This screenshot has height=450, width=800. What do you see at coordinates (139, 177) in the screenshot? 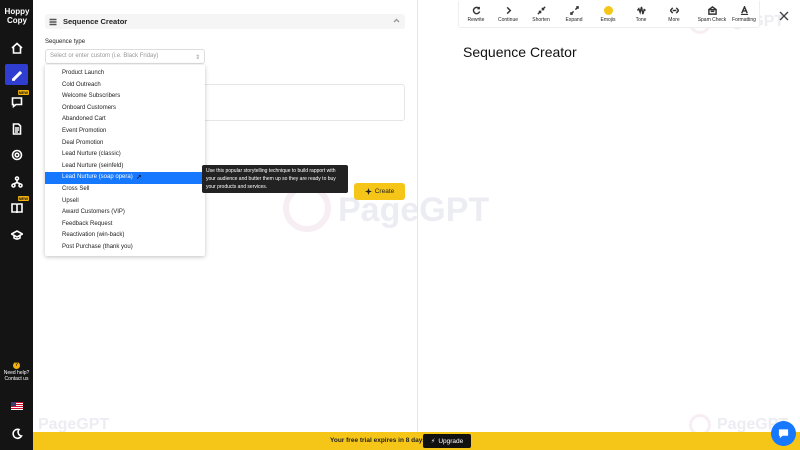
I see `mouse-cursor-icon: ➚` at bounding box center [139, 177].